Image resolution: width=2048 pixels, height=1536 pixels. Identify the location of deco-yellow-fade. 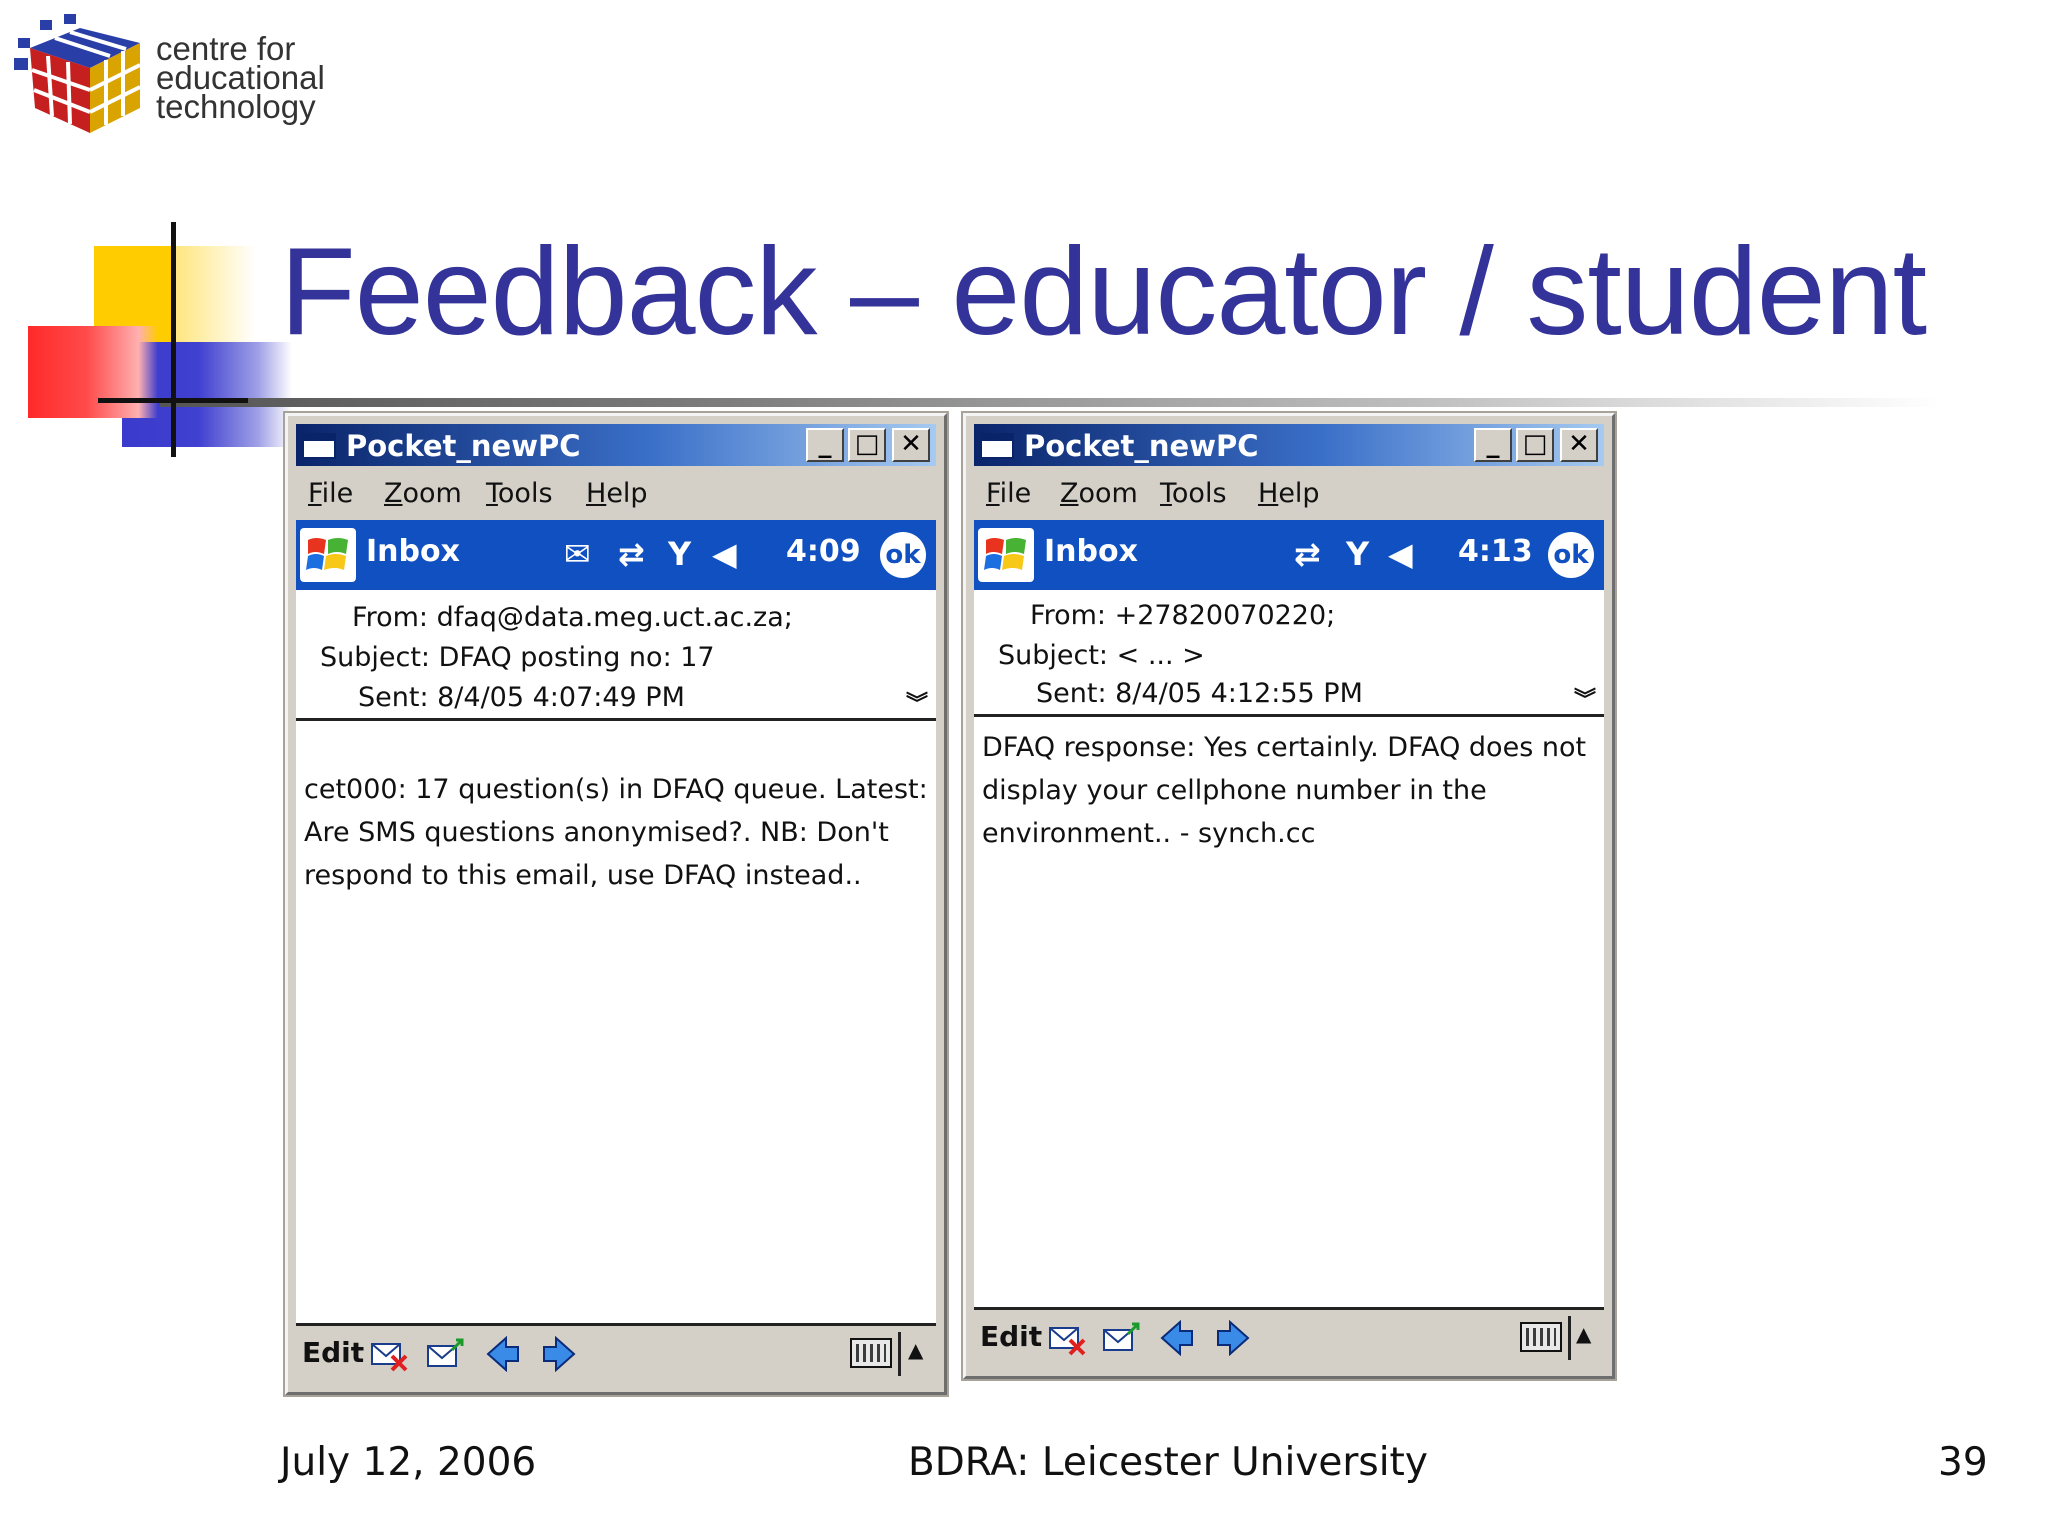
(216, 294).